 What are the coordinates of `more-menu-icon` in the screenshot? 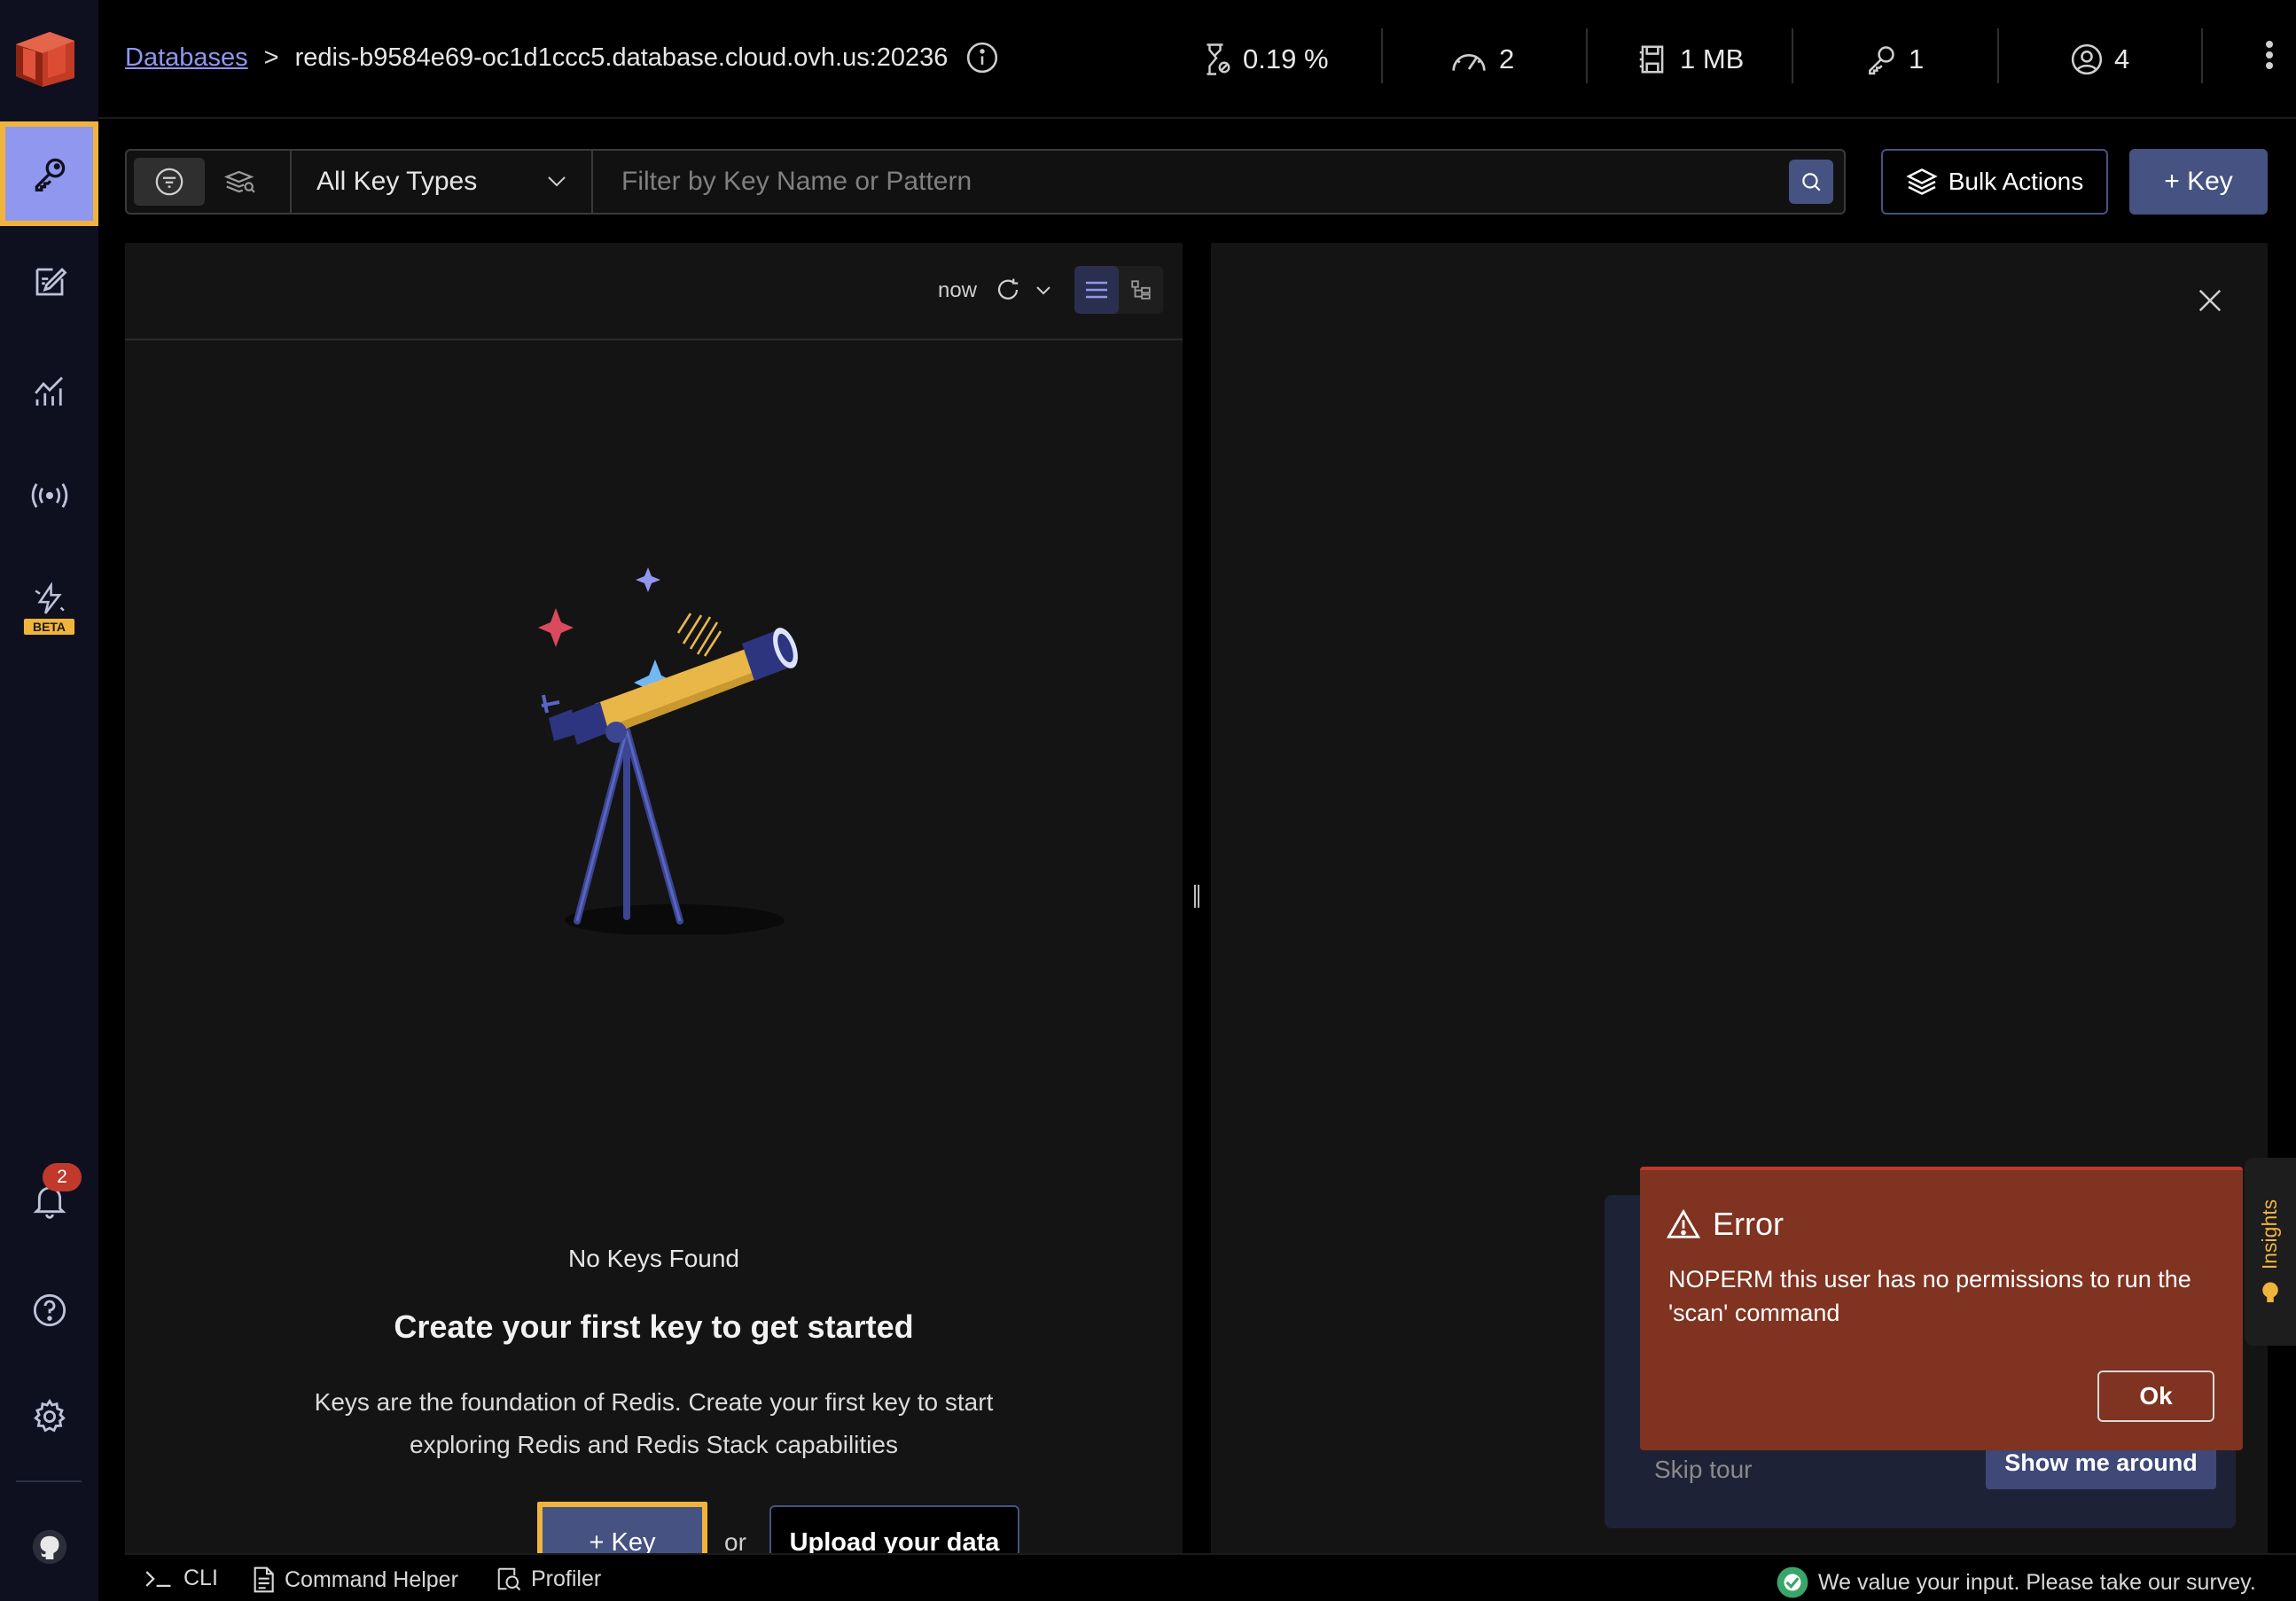 It's located at (2269, 55).